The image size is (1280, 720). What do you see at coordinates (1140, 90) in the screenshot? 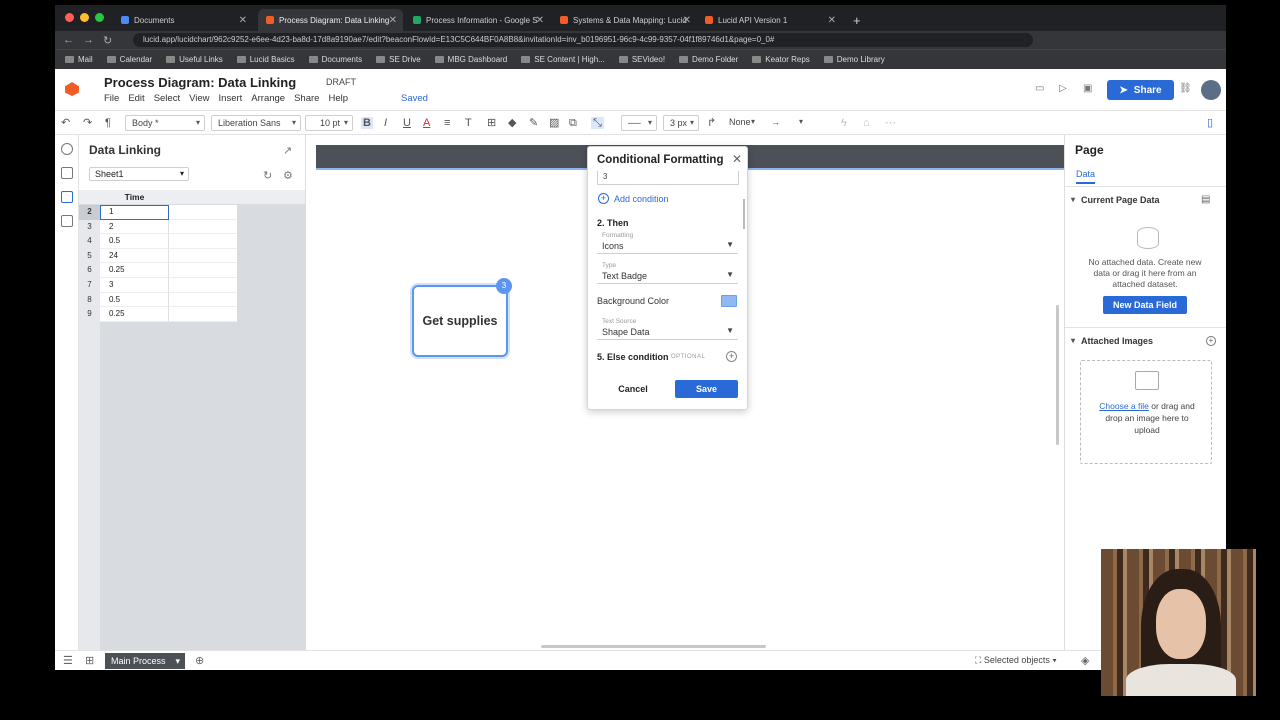
I see `share-button: ➤ Share` at bounding box center [1140, 90].